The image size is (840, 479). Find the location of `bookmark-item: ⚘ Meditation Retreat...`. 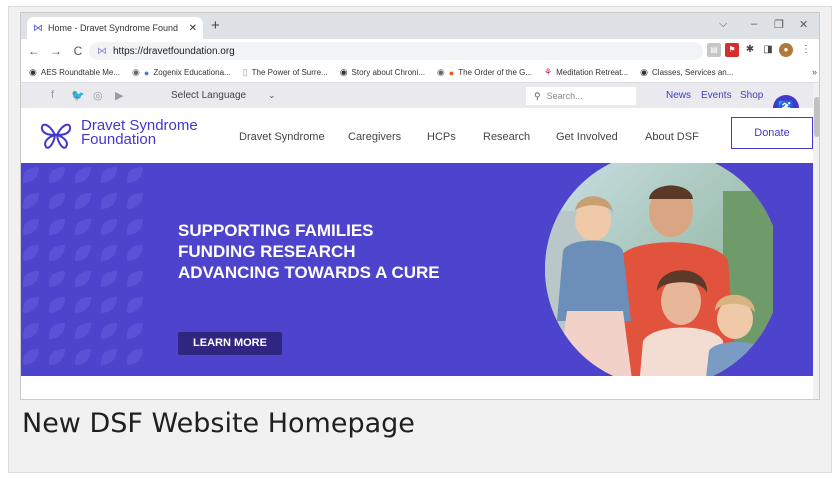

bookmark-item: ⚘ Meditation Retreat... is located at coordinates (586, 72).